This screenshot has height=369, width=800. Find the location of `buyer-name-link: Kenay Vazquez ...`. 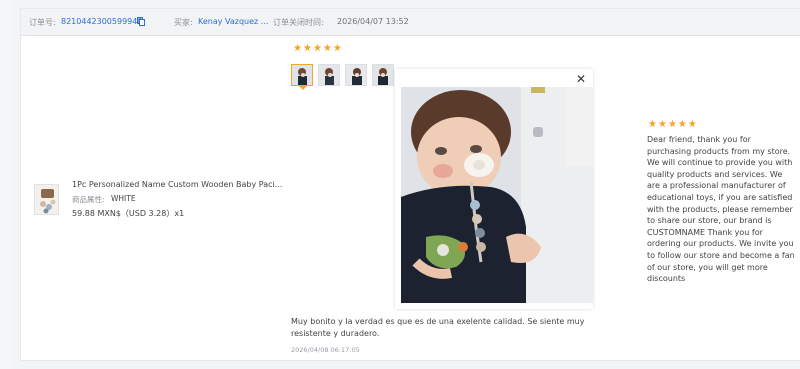

buyer-name-link: Kenay Vazquez ... is located at coordinates (233, 21).